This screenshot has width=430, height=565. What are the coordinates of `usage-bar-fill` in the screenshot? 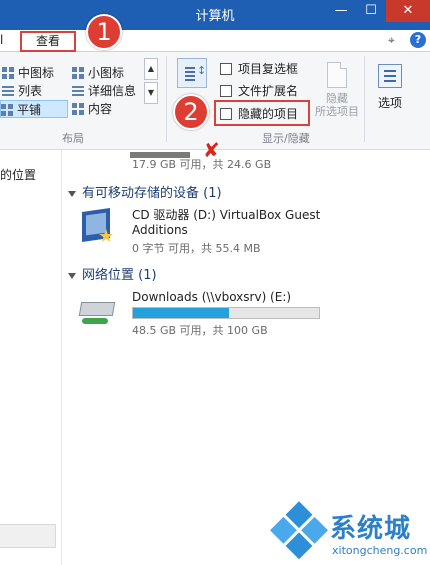 It's located at (181, 313).